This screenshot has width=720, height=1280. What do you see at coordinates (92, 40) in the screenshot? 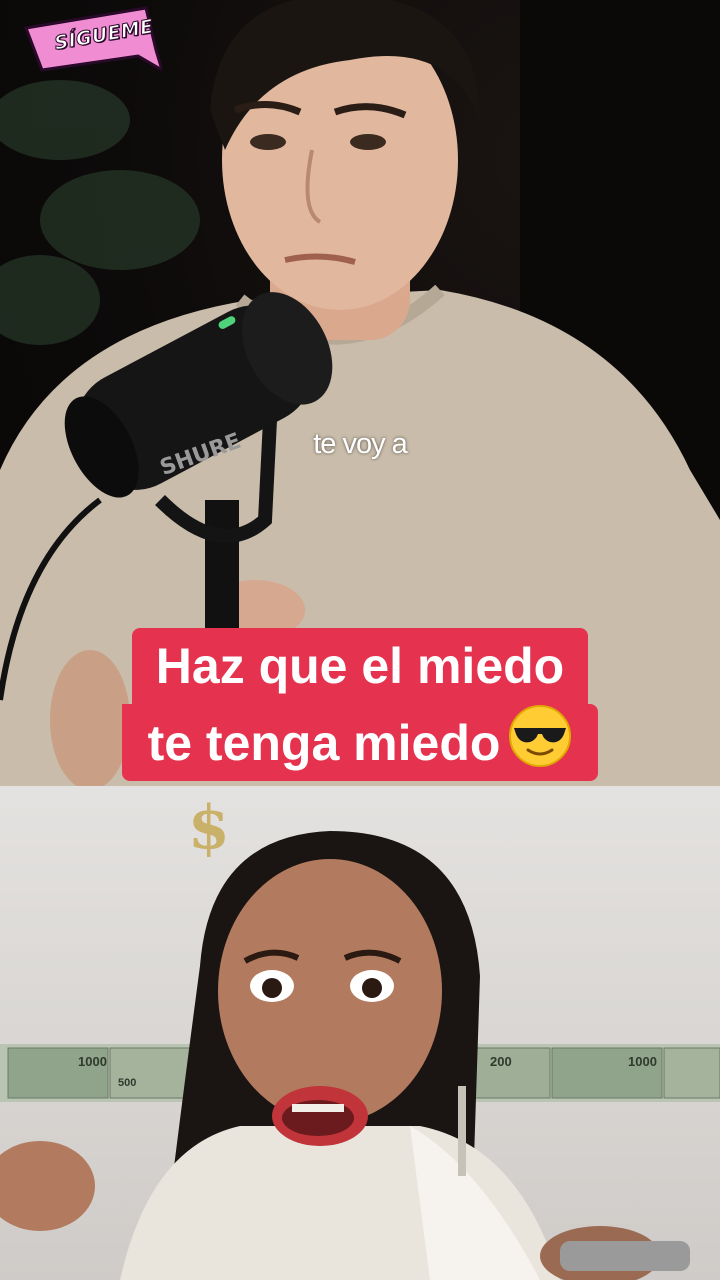
I see `follow-sticker: SÍGUEME` at bounding box center [92, 40].